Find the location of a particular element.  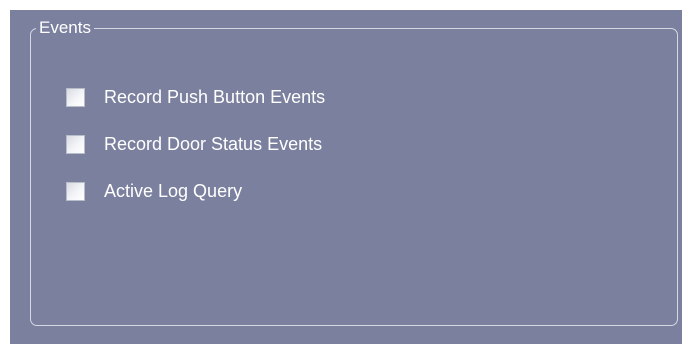

active-log-query-checkbox: Active Log Query is located at coordinates (154, 191).